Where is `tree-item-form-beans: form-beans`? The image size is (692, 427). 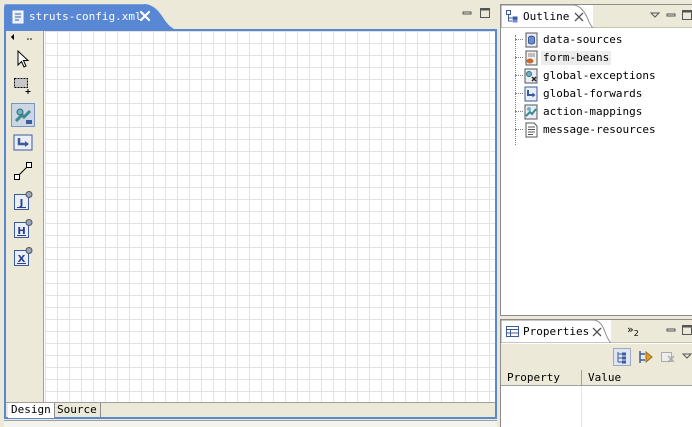
tree-item-form-beans: form-beans is located at coordinates (596, 58).